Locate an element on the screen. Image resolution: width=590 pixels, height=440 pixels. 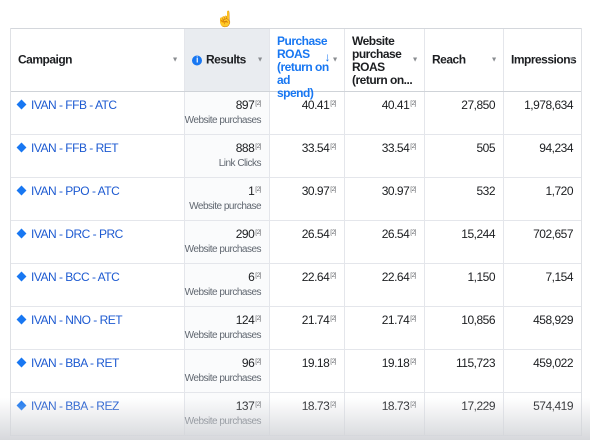
results-value-wrap: 6[2] is located at coordinates (254, 277).